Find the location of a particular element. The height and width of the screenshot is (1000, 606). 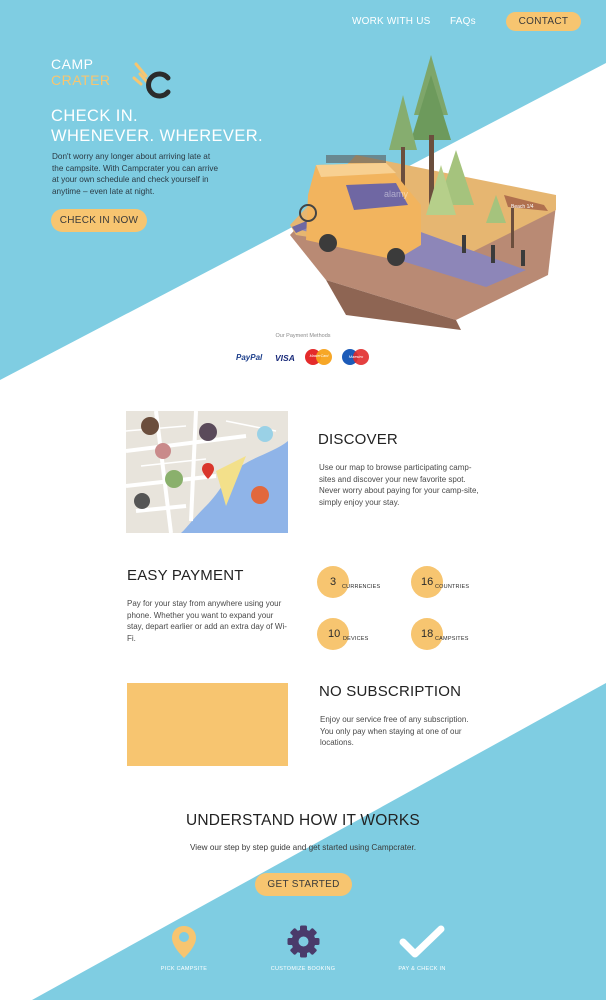

stat-label-countries: COUNTRIES is located at coordinates (452, 587).